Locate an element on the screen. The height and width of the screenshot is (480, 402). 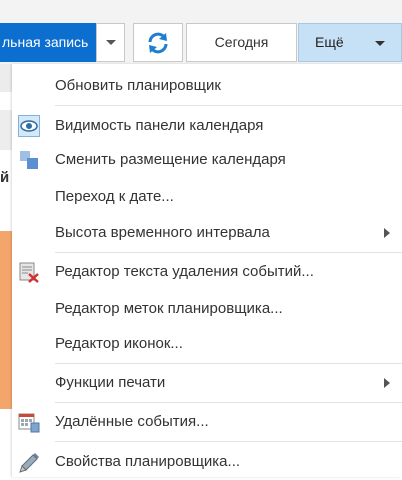
menu-item-label: Видимость панели календаря is located at coordinates (159, 125).